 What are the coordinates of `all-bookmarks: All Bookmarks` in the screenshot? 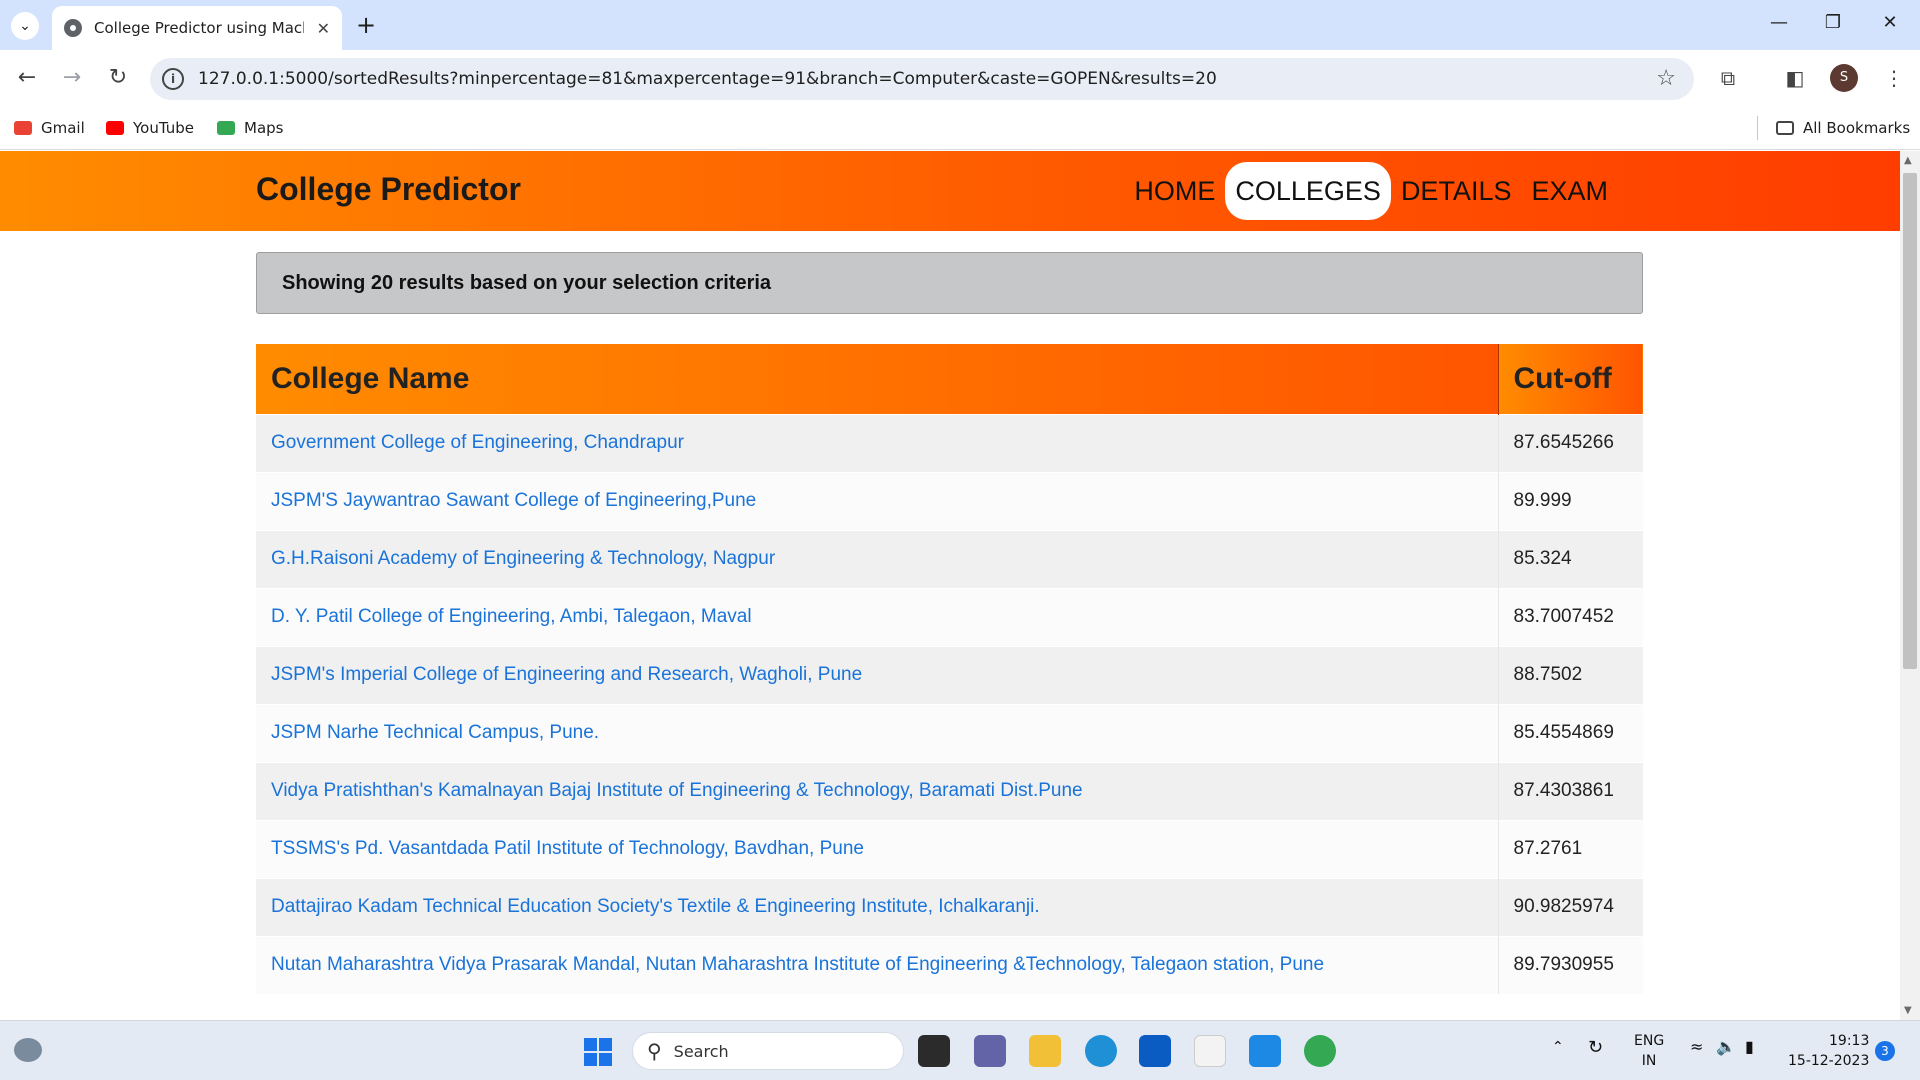 It's located at (1843, 128).